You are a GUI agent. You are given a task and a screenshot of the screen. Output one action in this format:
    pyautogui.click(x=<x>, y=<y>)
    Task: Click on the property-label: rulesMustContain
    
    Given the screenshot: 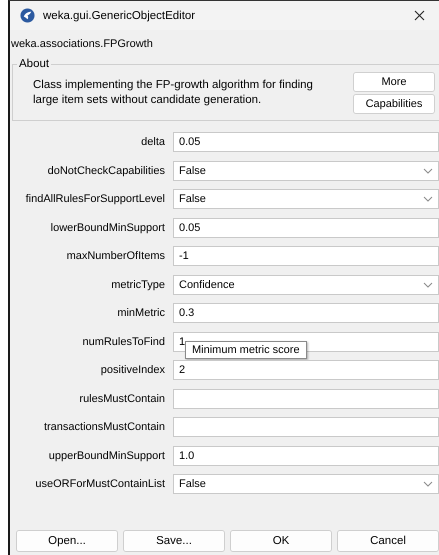 What is the action you would take?
    pyautogui.click(x=121, y=398)
    